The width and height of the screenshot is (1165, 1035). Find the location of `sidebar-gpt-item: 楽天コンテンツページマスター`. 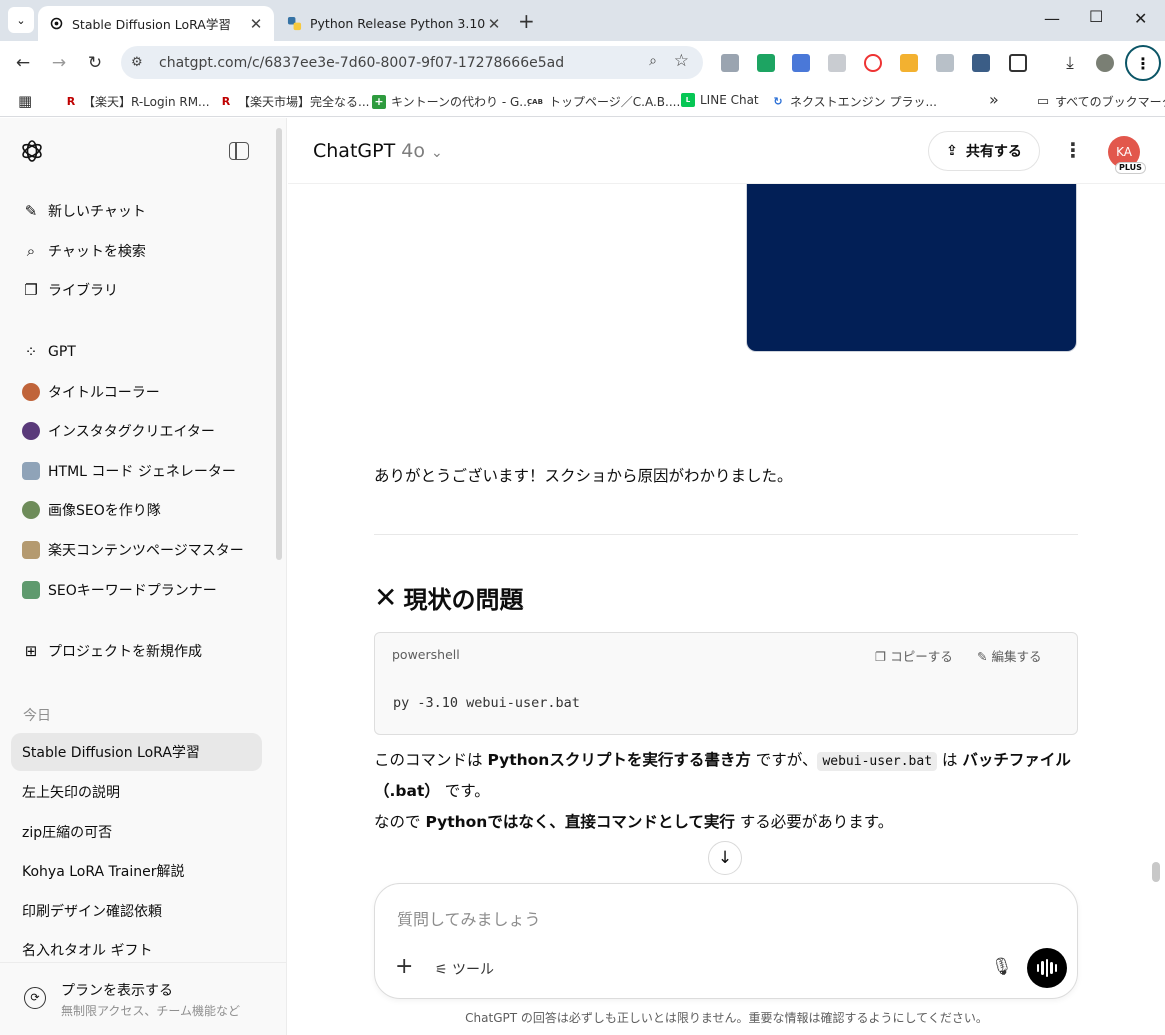

sidebar-gpt-item: 楽天コンテンツページマスター is located at coordinates (136, 550).